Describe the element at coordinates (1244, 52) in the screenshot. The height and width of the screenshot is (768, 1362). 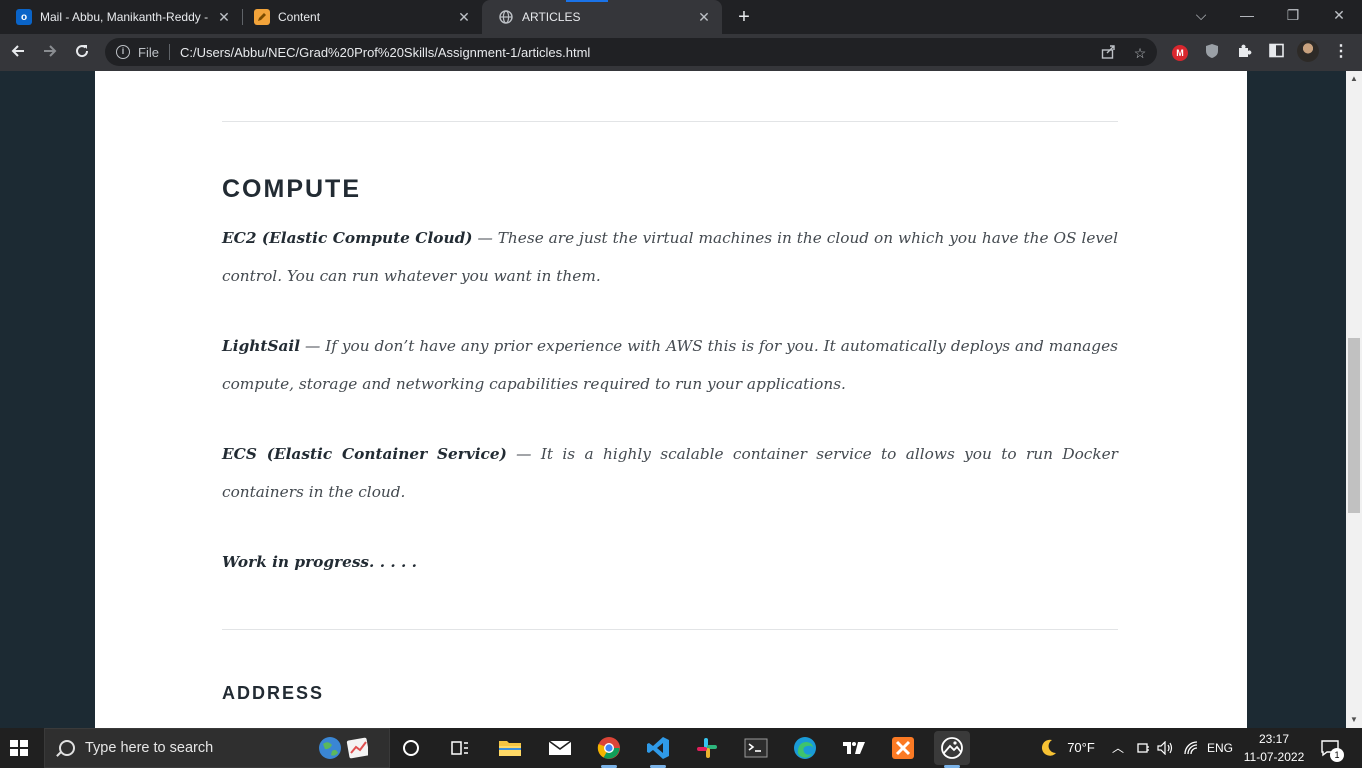
I see `puzzle-extensions-icon` at that location.